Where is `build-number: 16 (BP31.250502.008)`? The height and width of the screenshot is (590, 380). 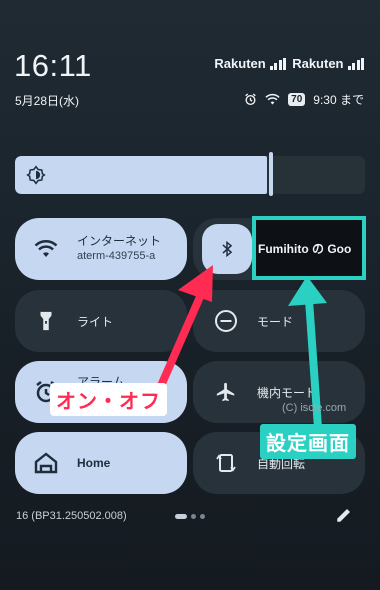
build-number: 16 (BP31.250502.008) is located at coordinates (71, 516).